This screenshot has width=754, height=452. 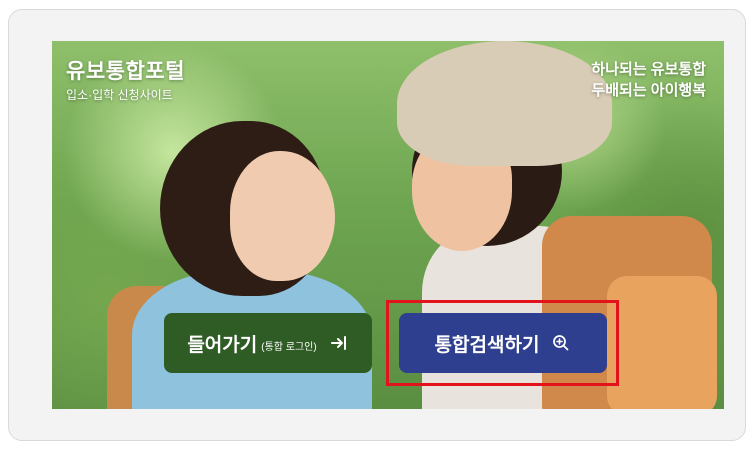 I want to click on slogan-line-1: 하나되는 유보통합, so click(x=648, y=69).